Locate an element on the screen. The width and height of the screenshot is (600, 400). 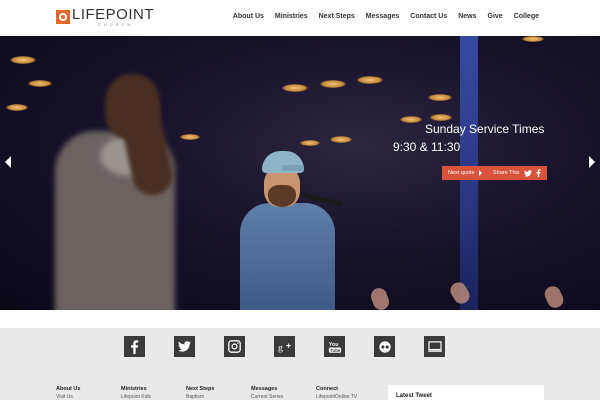
social-links-bar: g You Tube is located at coordinates (300, 347).